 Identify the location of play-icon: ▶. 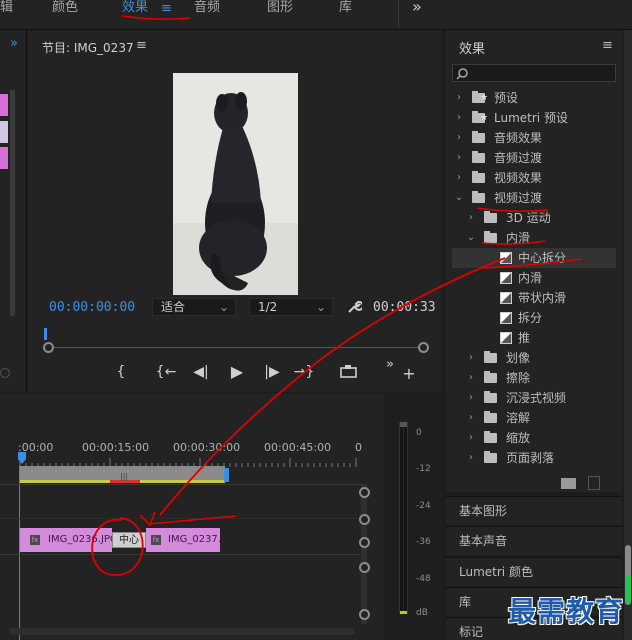
(237, 371).